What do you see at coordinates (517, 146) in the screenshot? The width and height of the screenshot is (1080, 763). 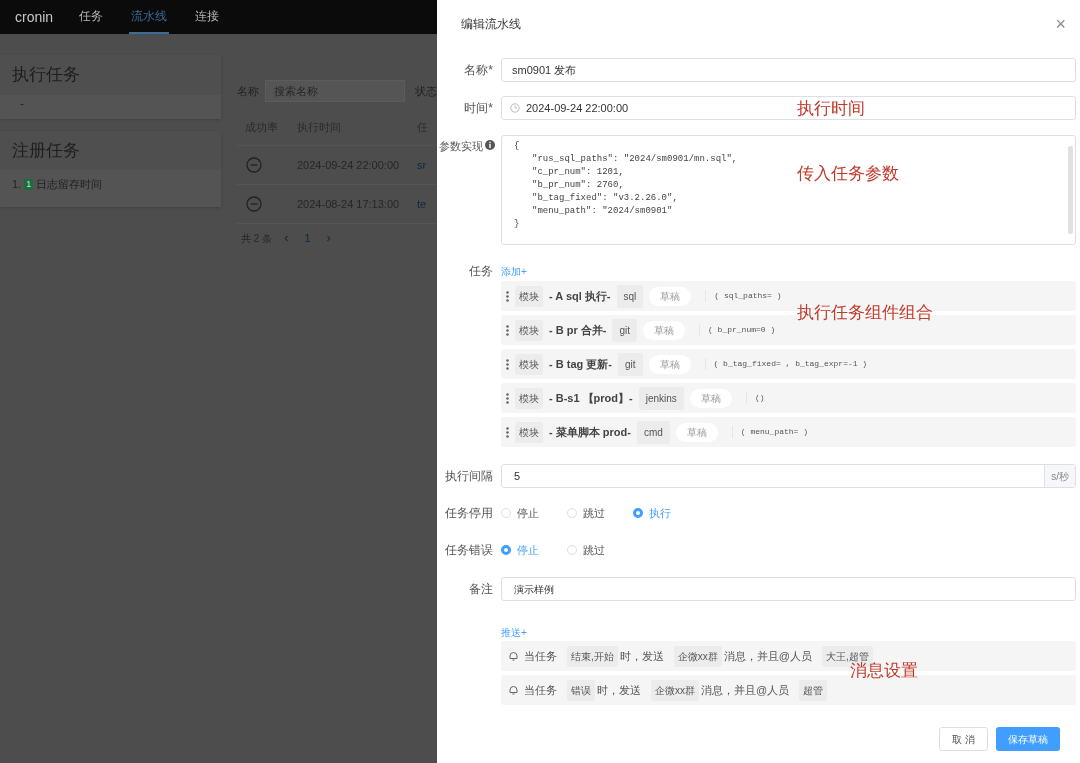 I see `code-line: {` at bounding box center [517, 146].